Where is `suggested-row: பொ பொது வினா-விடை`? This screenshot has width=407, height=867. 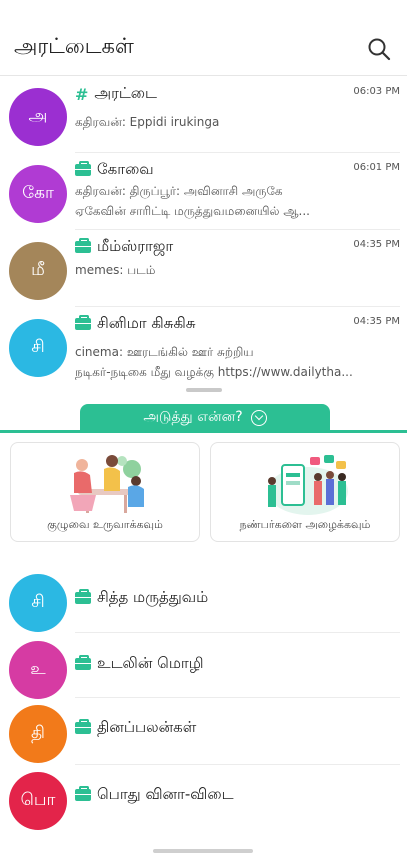
suggested-row: பொ பொது வினா-விடை is located at coordinates (203, 799).